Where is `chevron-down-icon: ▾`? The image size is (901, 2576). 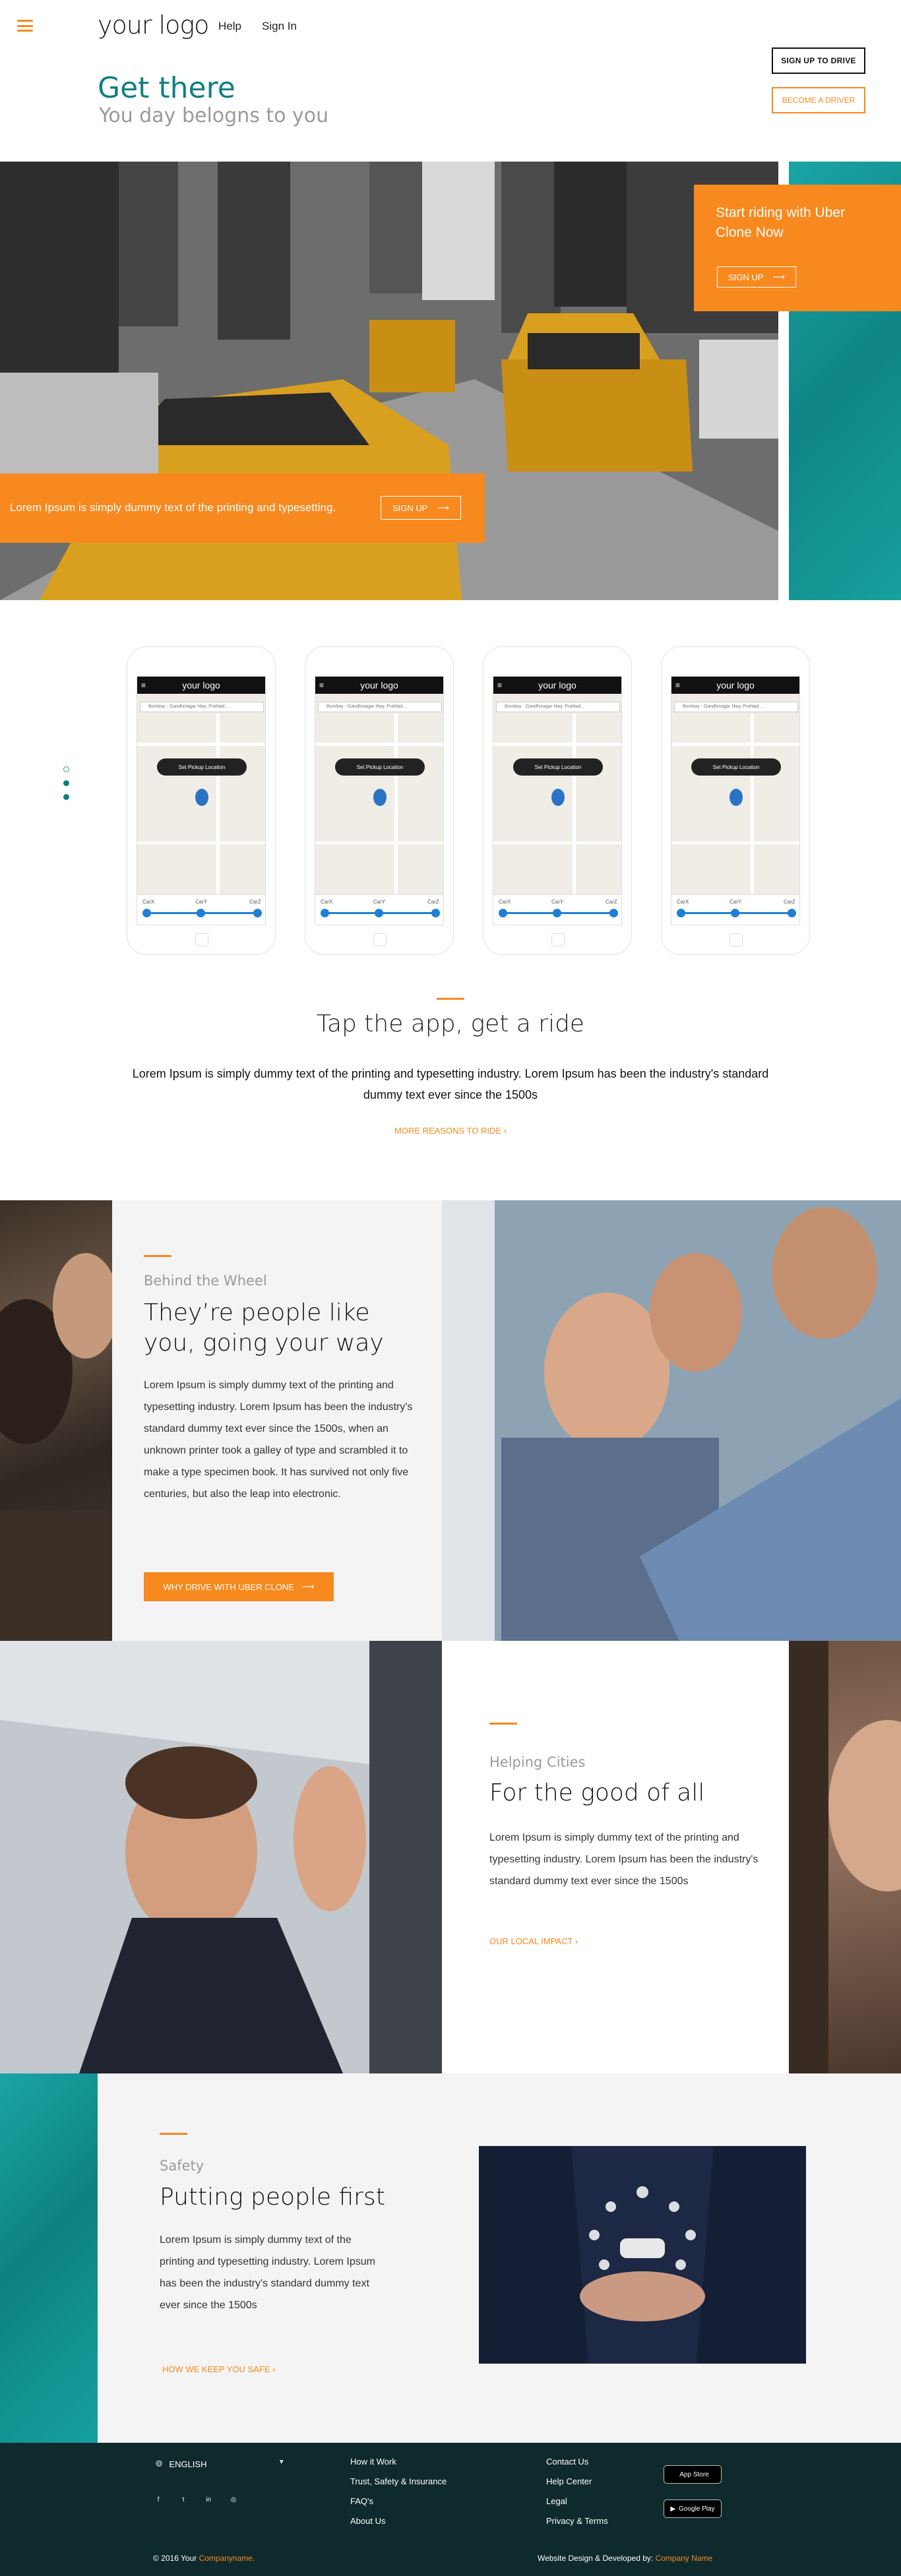
chevron-down-icon: ▾ is located at coordinates (282, 2461).